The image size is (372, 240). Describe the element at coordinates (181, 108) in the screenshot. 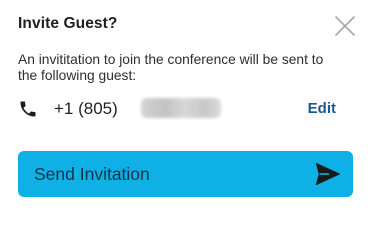

I see `redacted-phone-digits` at that location.